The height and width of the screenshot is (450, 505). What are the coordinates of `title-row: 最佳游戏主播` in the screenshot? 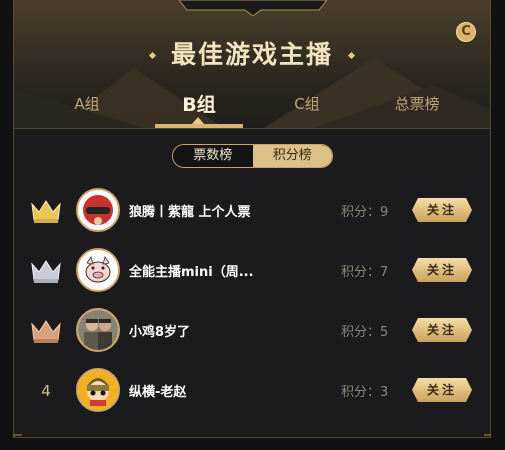 It's located at (252, 53).